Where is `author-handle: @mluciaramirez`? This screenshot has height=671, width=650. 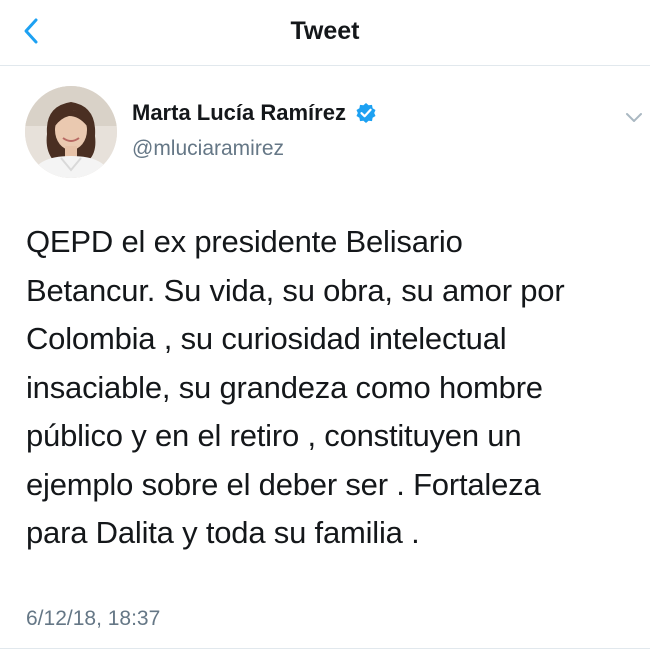
author-handle: @mluciaramirez is located at coordinates (208, 149).